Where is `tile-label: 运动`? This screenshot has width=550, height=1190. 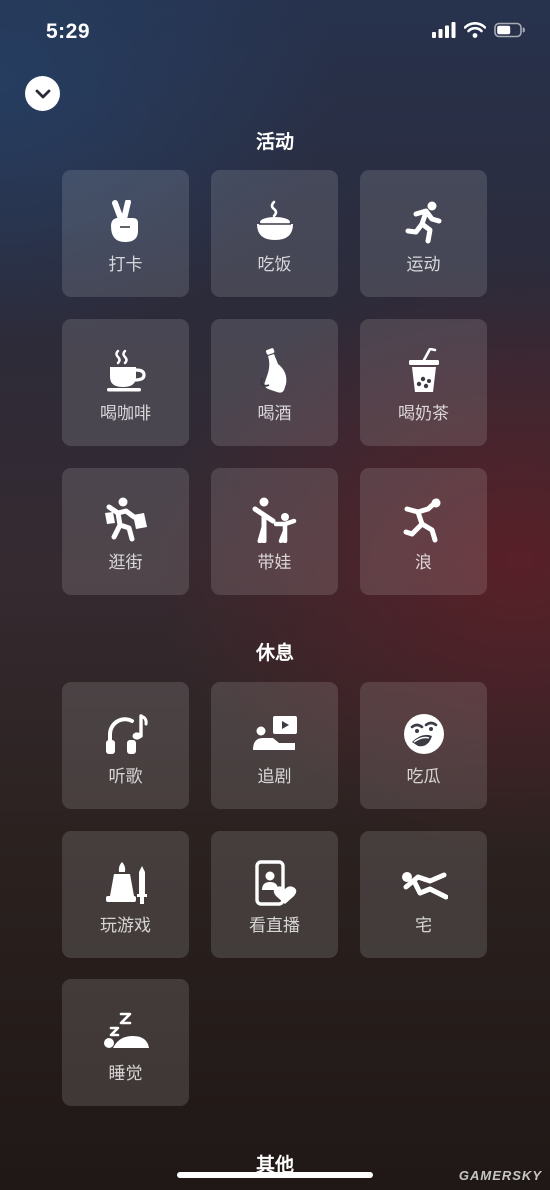
tile-label: 运动 is located at coordinates (423, 265).